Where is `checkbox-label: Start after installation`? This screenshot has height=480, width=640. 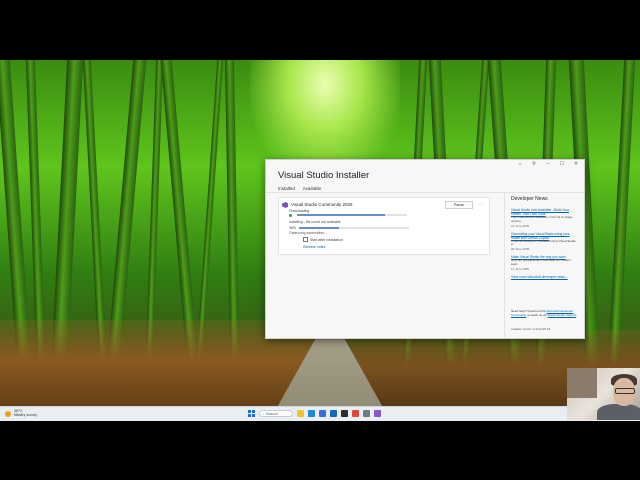 checkbox-label: Start after installation is located at coordinates (326, 239).